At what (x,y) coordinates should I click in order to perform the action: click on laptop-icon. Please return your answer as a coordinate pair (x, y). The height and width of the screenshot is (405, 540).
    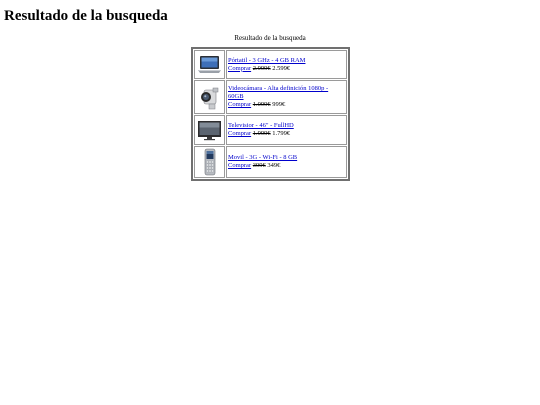
    Looking at the image, I should click on (209, 65).